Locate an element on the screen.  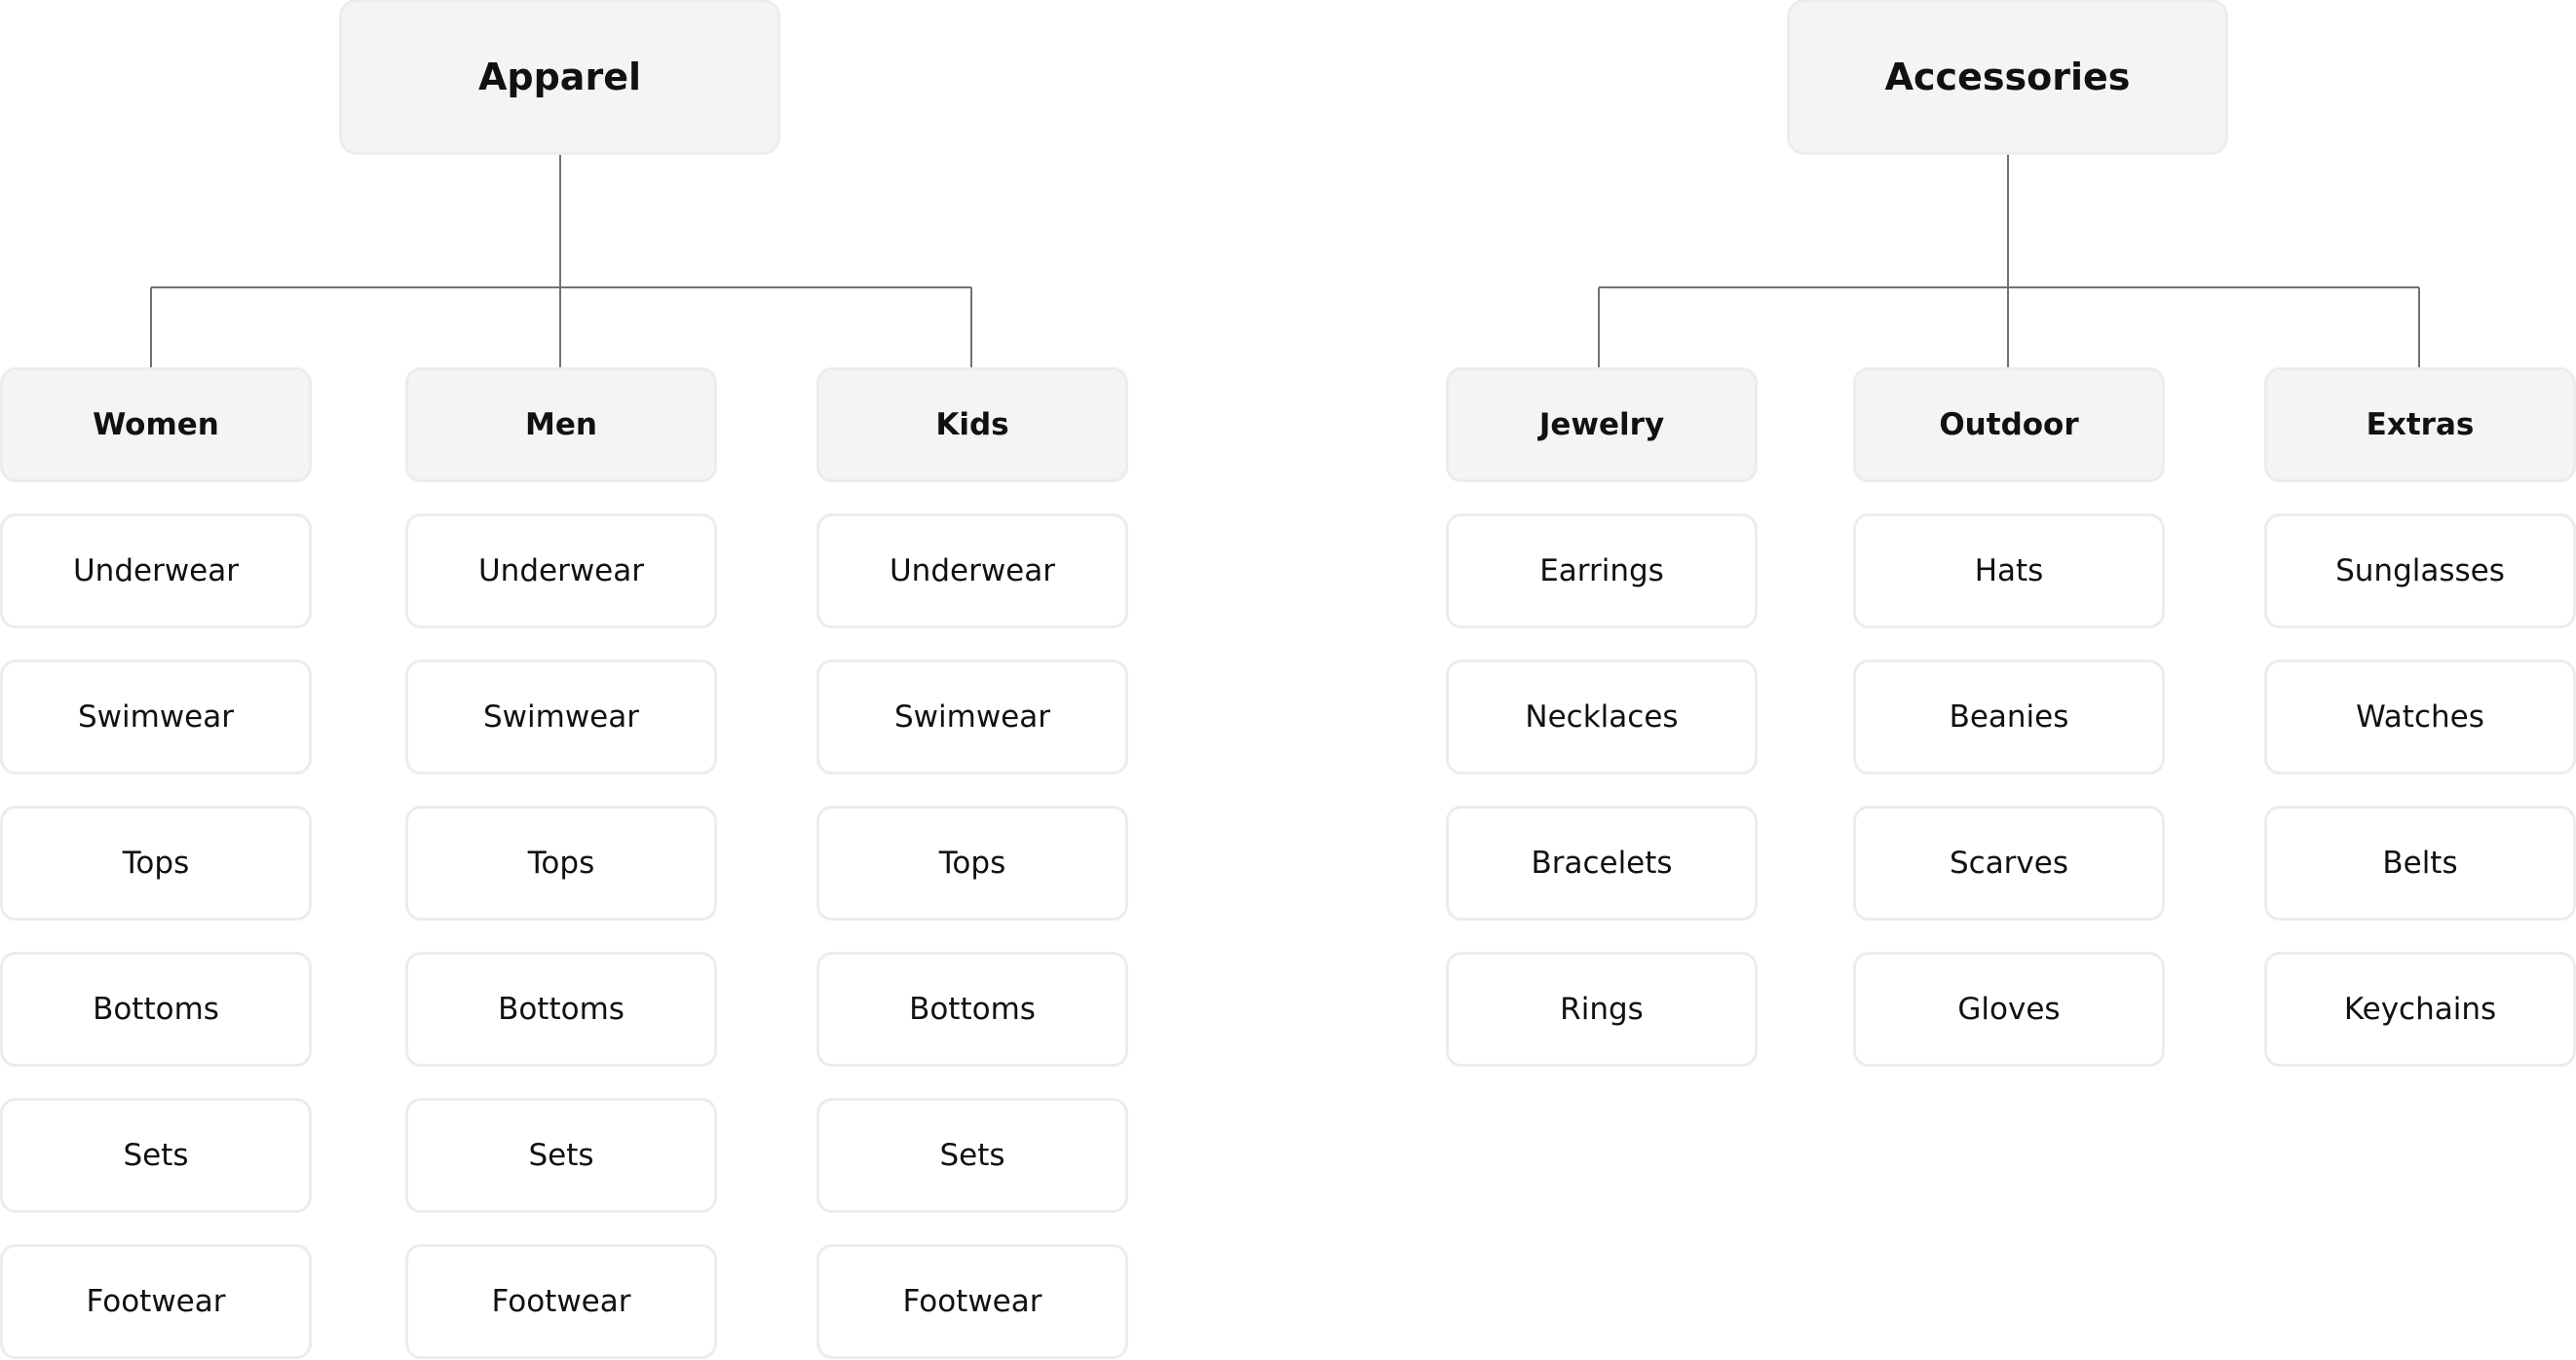
leaf-label: Watches is located at coordinates (2420, 717).